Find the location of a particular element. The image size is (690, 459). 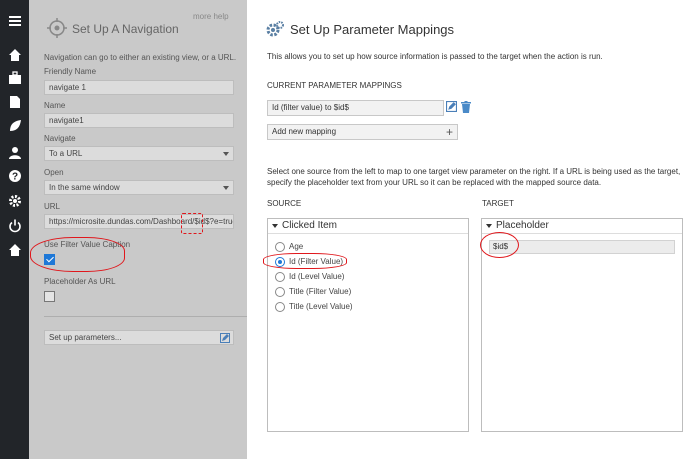

help-link: more help is located at coordinates (211, 16).